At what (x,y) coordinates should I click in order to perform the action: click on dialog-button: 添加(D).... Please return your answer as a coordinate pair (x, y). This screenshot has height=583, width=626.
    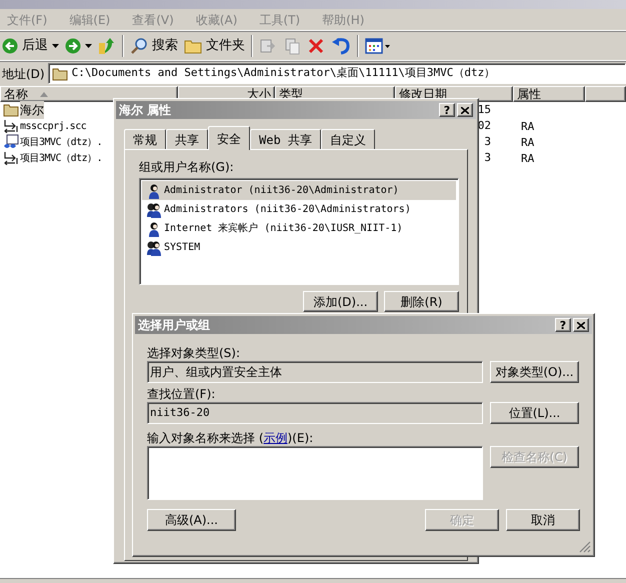
    Looking at the image, I should click on (340, 301).